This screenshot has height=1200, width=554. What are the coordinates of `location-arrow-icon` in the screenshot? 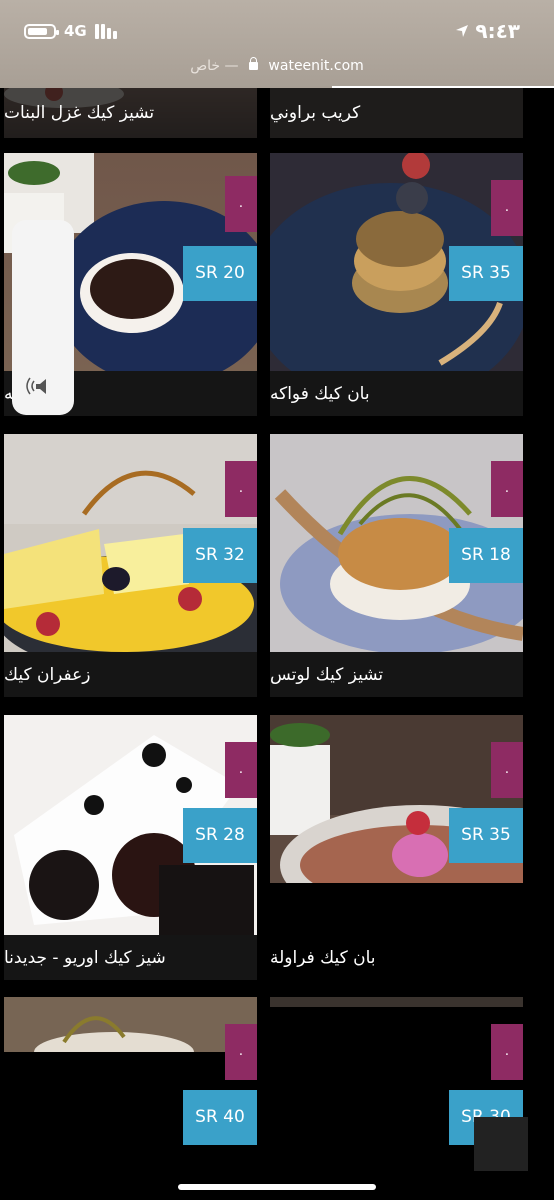 It's located at (462, 31).